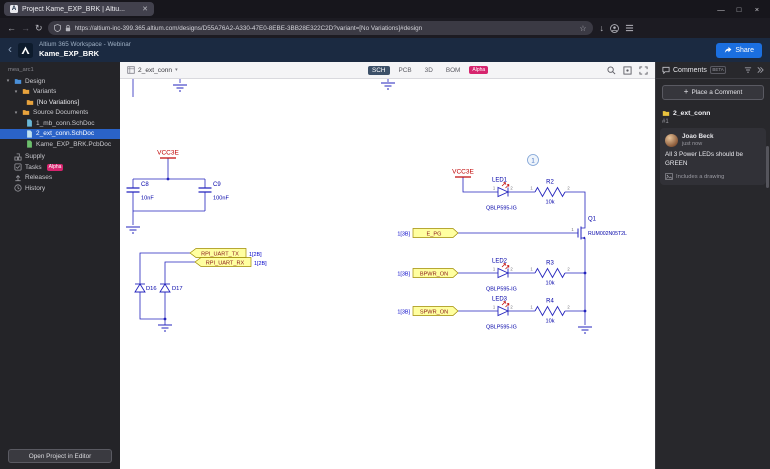  I want to click on part-led2: QBLP595-IG, so click(501, 290).